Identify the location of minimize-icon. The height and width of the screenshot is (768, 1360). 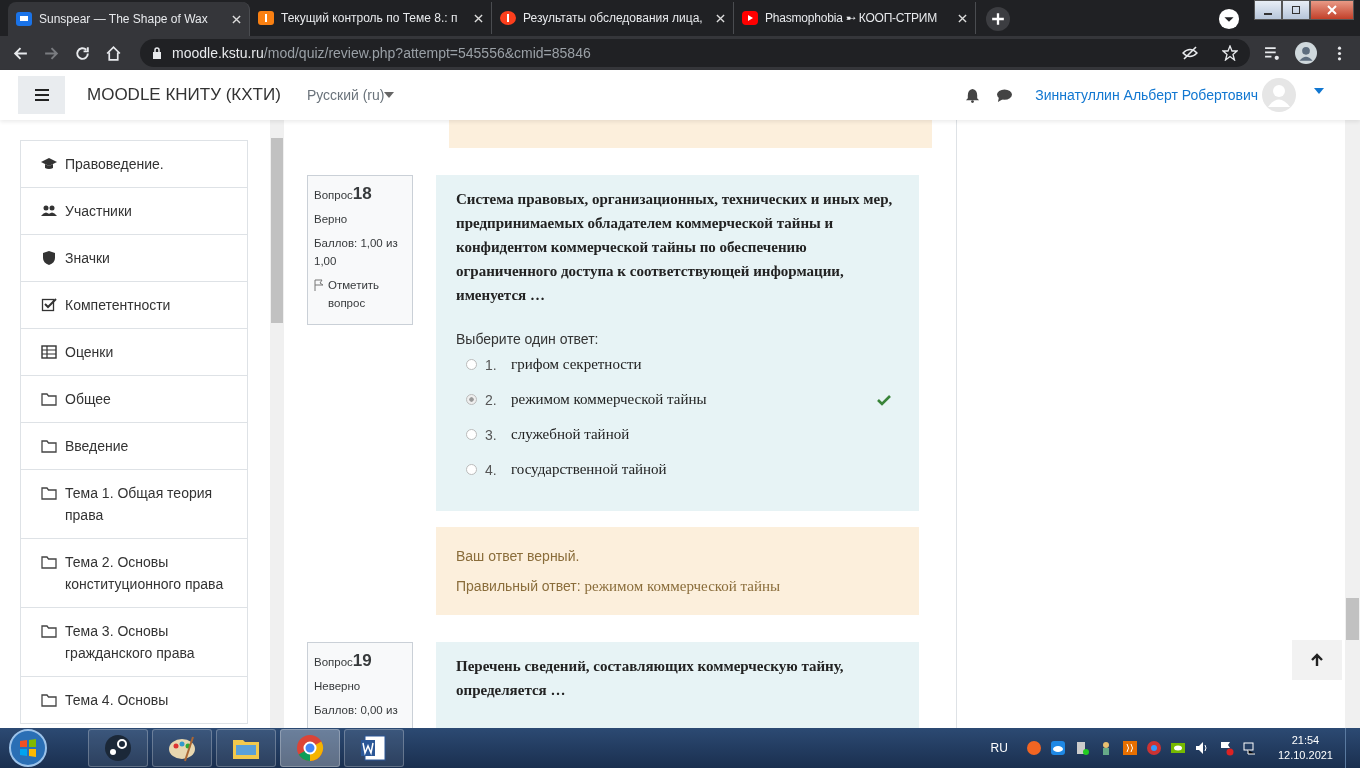
(1268, 13).